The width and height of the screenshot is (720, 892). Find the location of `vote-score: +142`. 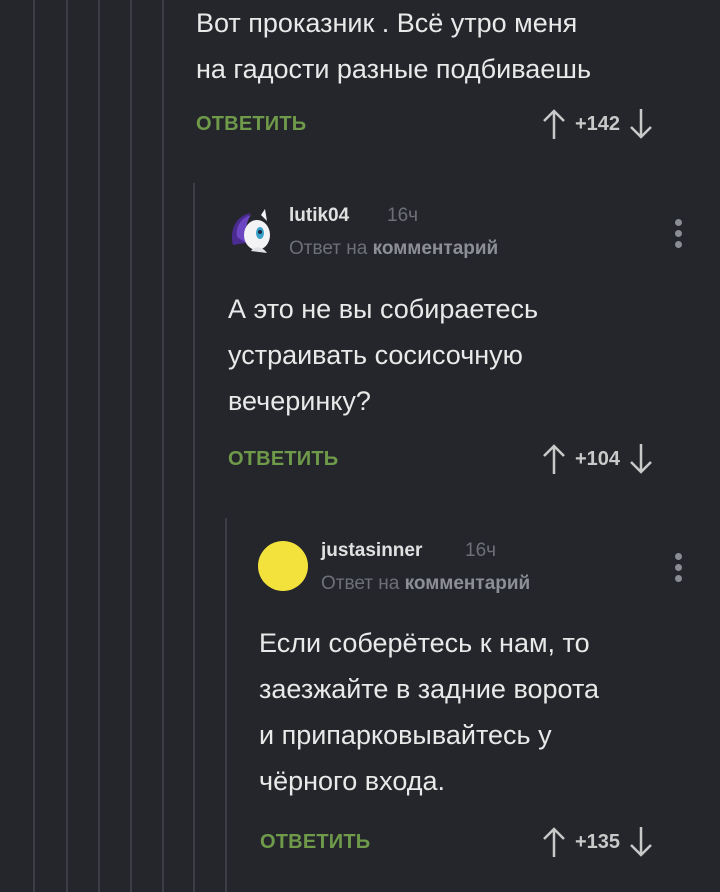

vote-score: +142 is located at coordinates (598, 123).